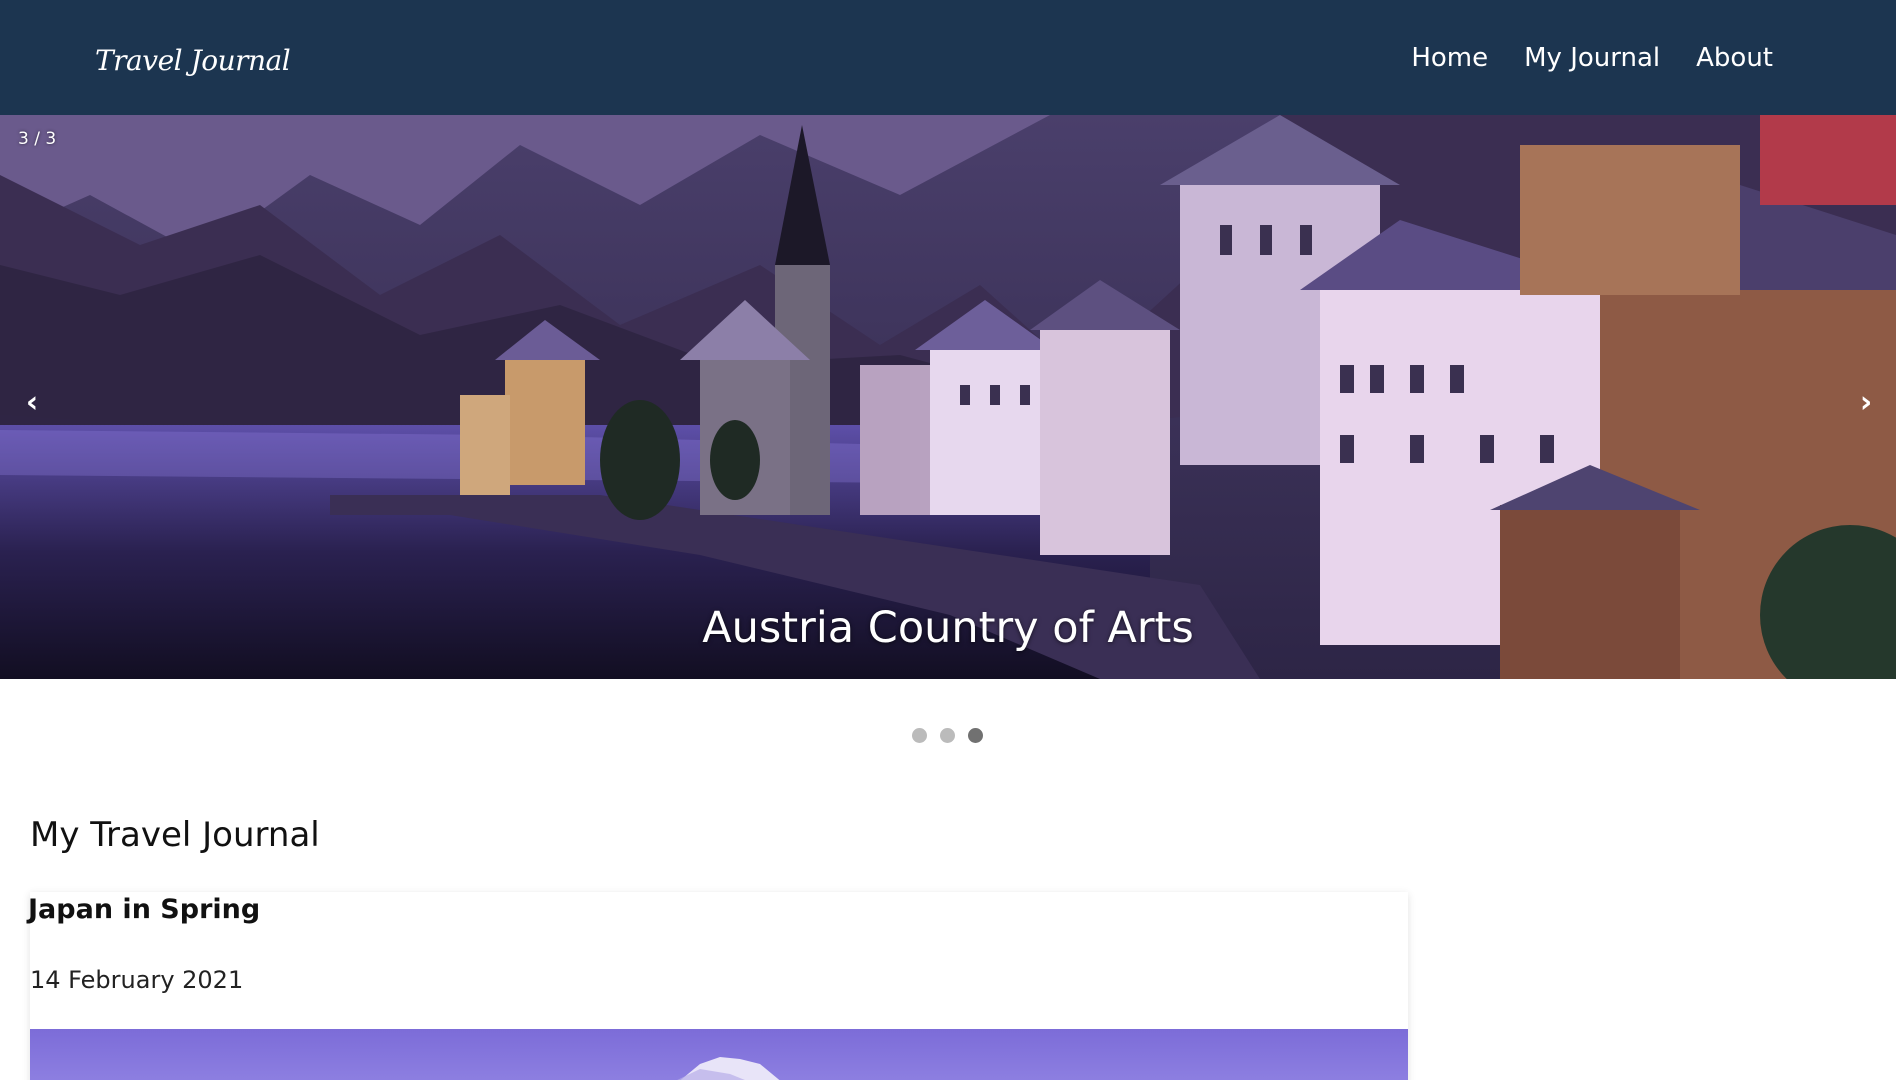  What do you see at coordinates (144, 909) in the screenshot?
I see `entry-title: Japan in Spring` at bounding box center [144, 909].